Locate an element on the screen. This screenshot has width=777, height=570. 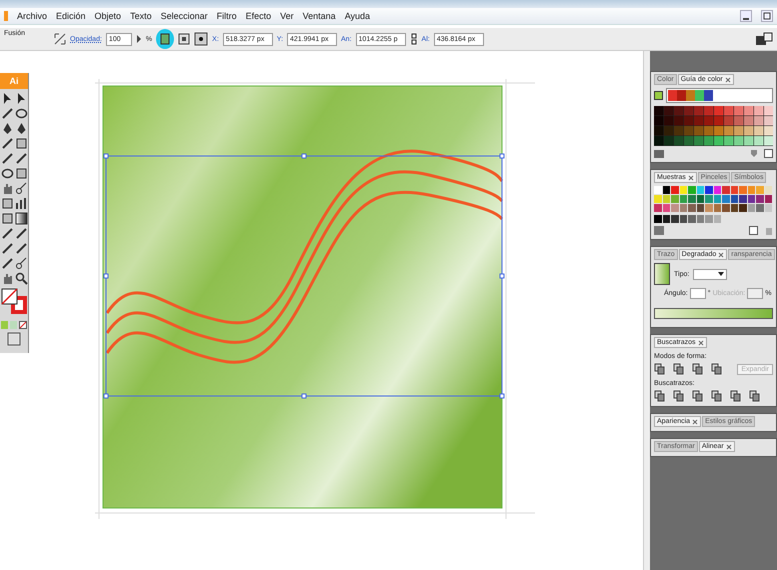
menu-item: Ayuda is located at coordinates (357, 16).